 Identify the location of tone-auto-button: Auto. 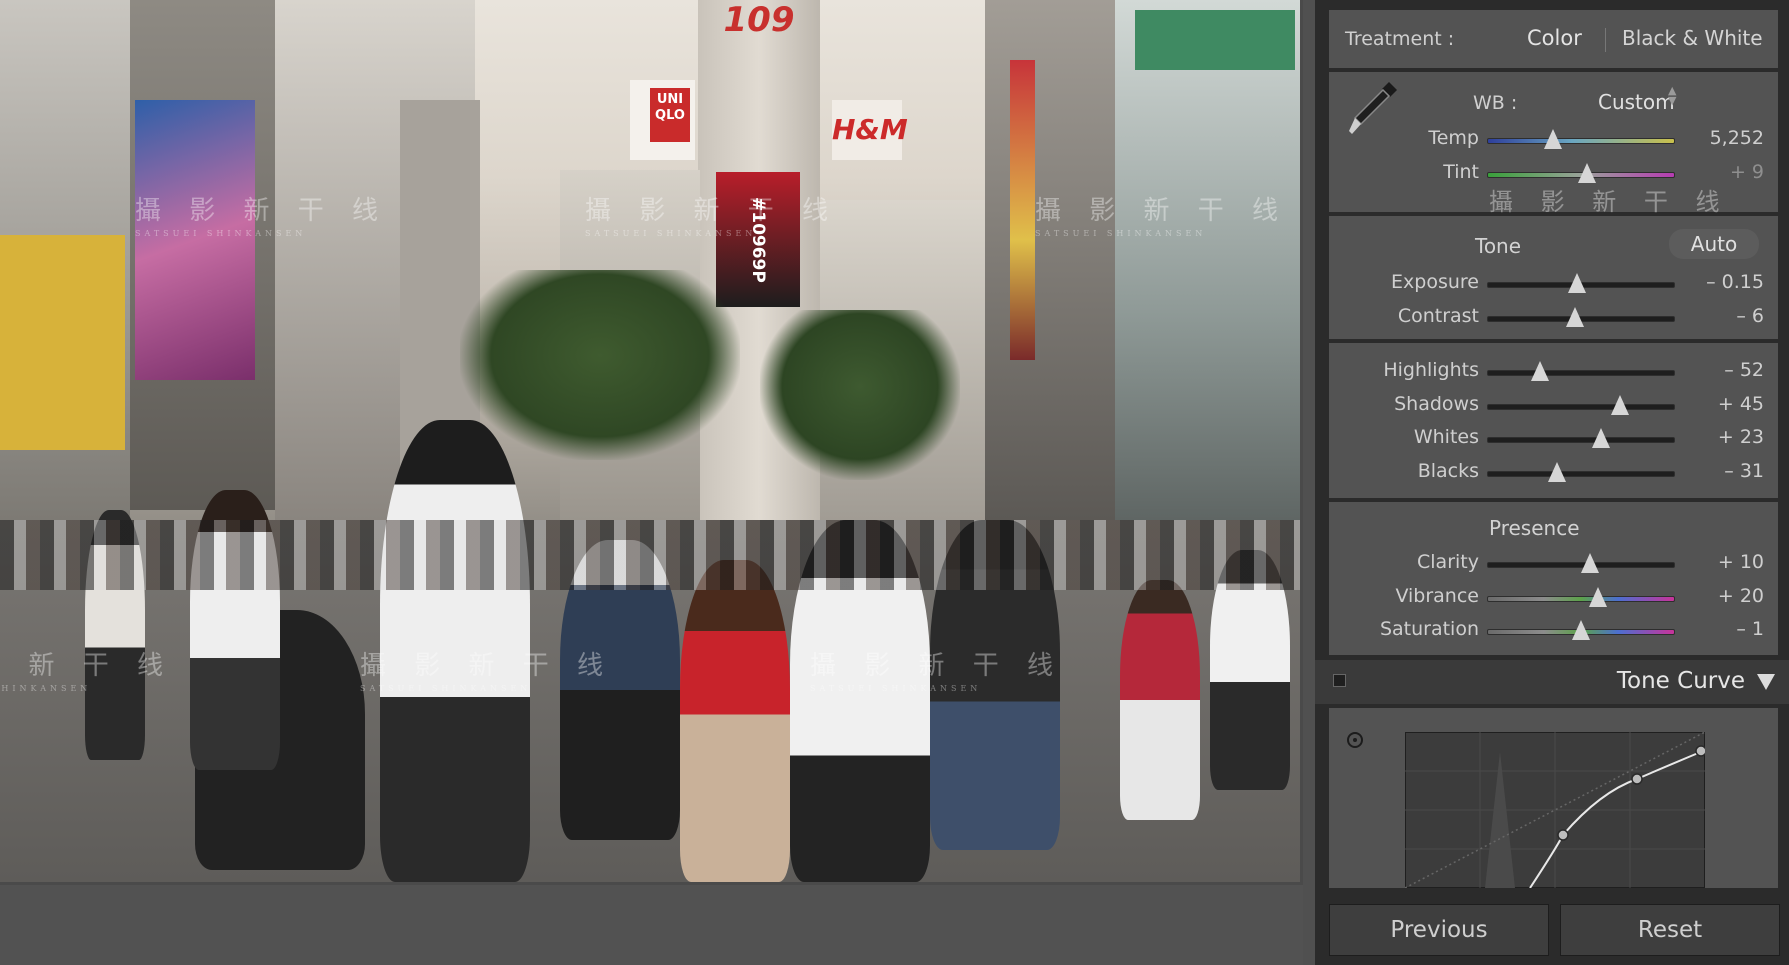
(1714, 244).